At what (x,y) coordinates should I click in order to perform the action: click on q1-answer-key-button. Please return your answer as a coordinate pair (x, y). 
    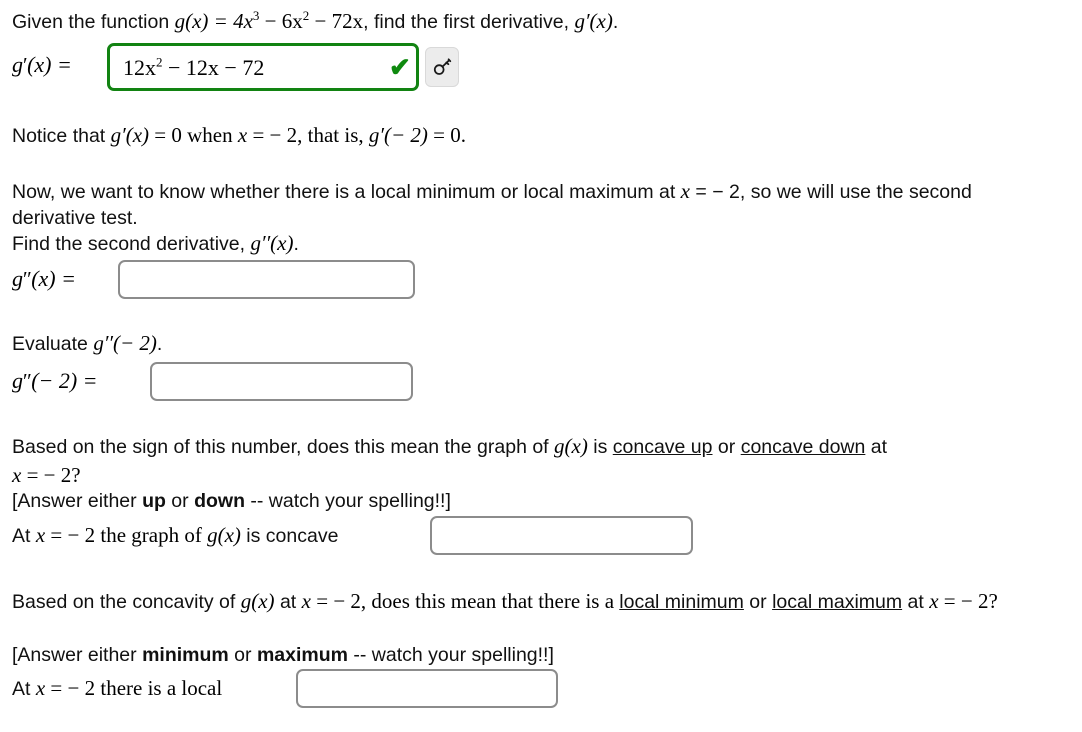
    Looking at the image, I should click on (442, 67).